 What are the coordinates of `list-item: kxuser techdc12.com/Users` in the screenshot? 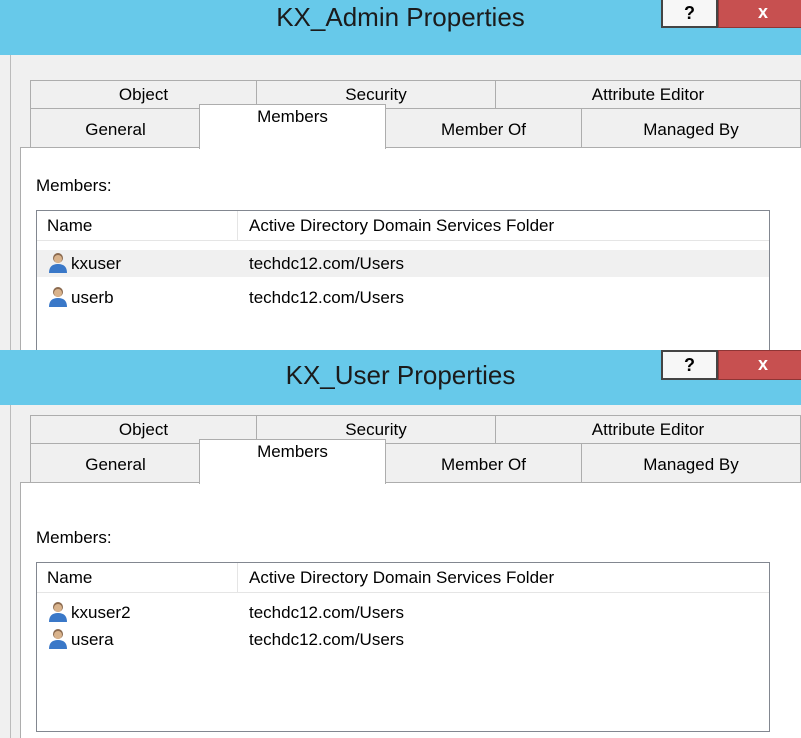 It's located at (403, 263).